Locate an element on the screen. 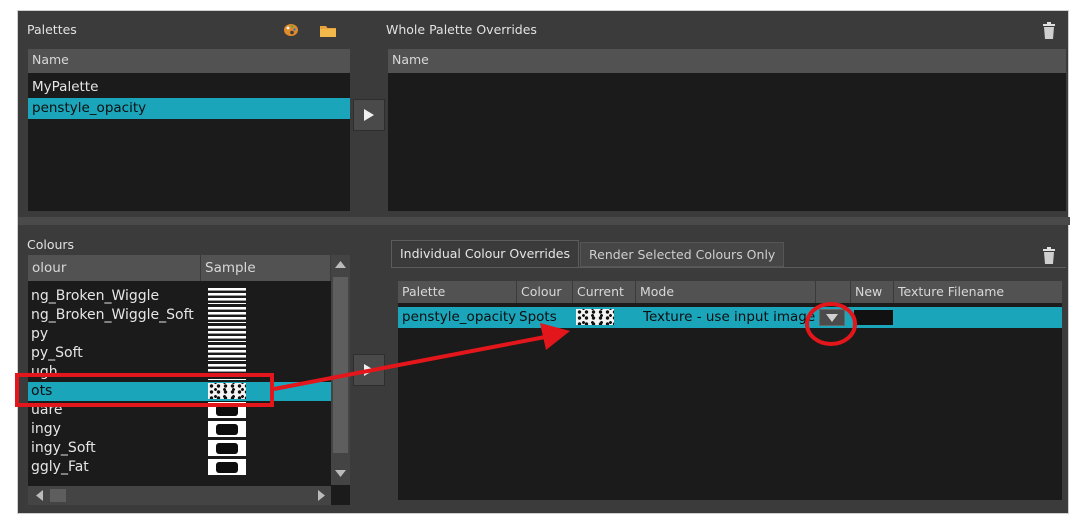 This screenshot has width=1071, height=520. annotation-highlight-box is located at coordinates (144, 390).